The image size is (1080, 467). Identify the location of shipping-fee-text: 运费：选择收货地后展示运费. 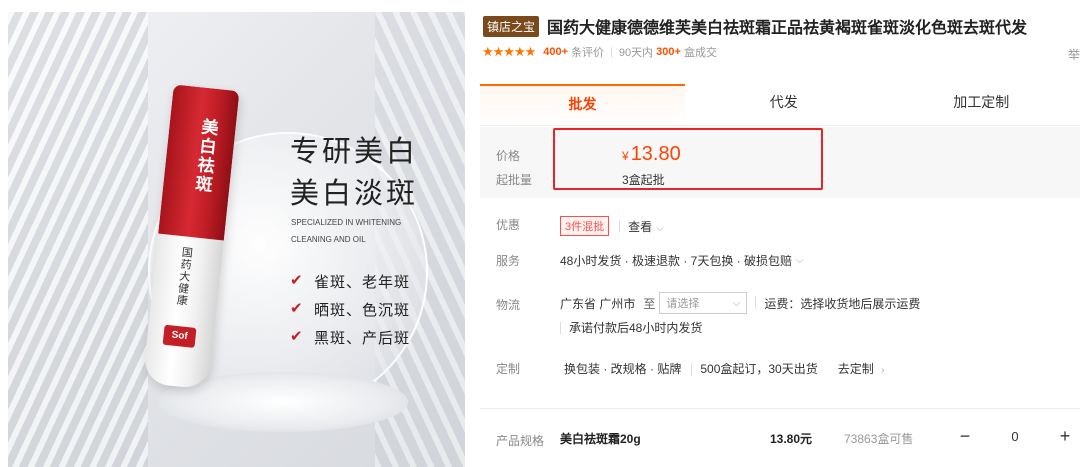
(842, 303).